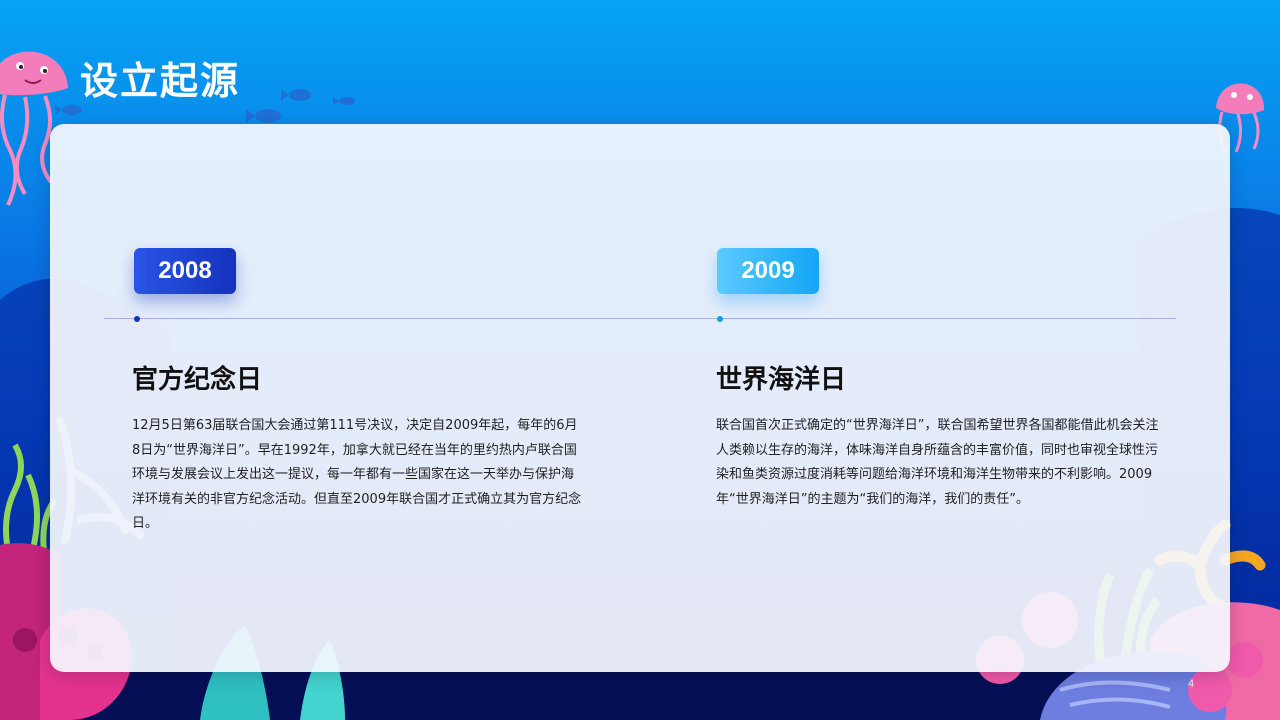  What do you see at coordinates (781, 380) in the screenshot?
I see `right-heading: 世界海洋日` at bounding box center [781, 380].